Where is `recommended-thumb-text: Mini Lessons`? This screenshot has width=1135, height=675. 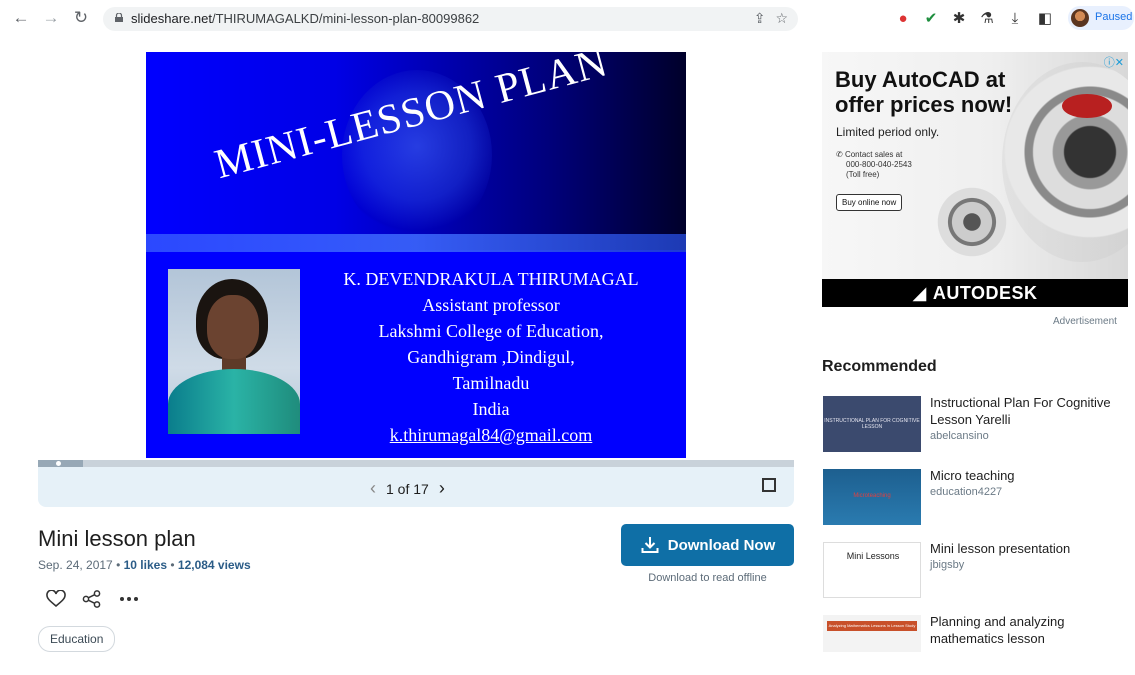 recommended-thumb-text: Mini Lessons is located at coordinates (873, 556).